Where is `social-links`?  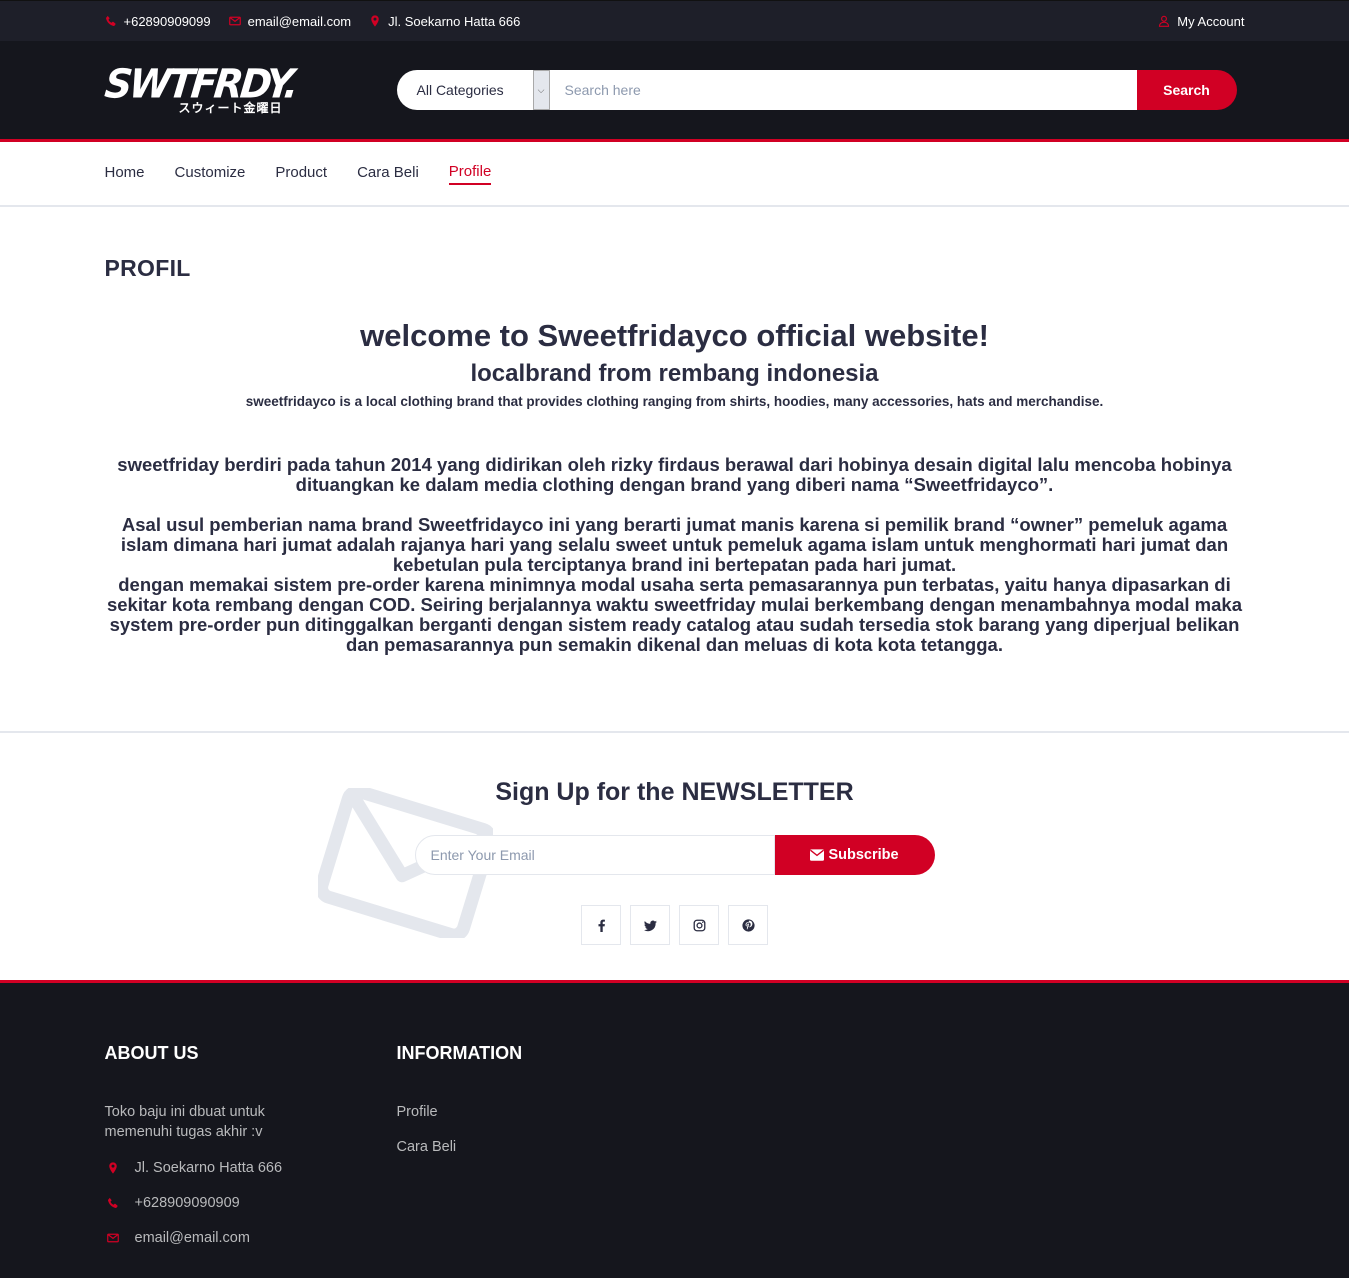
social-links is located at coordinates (674, 925).